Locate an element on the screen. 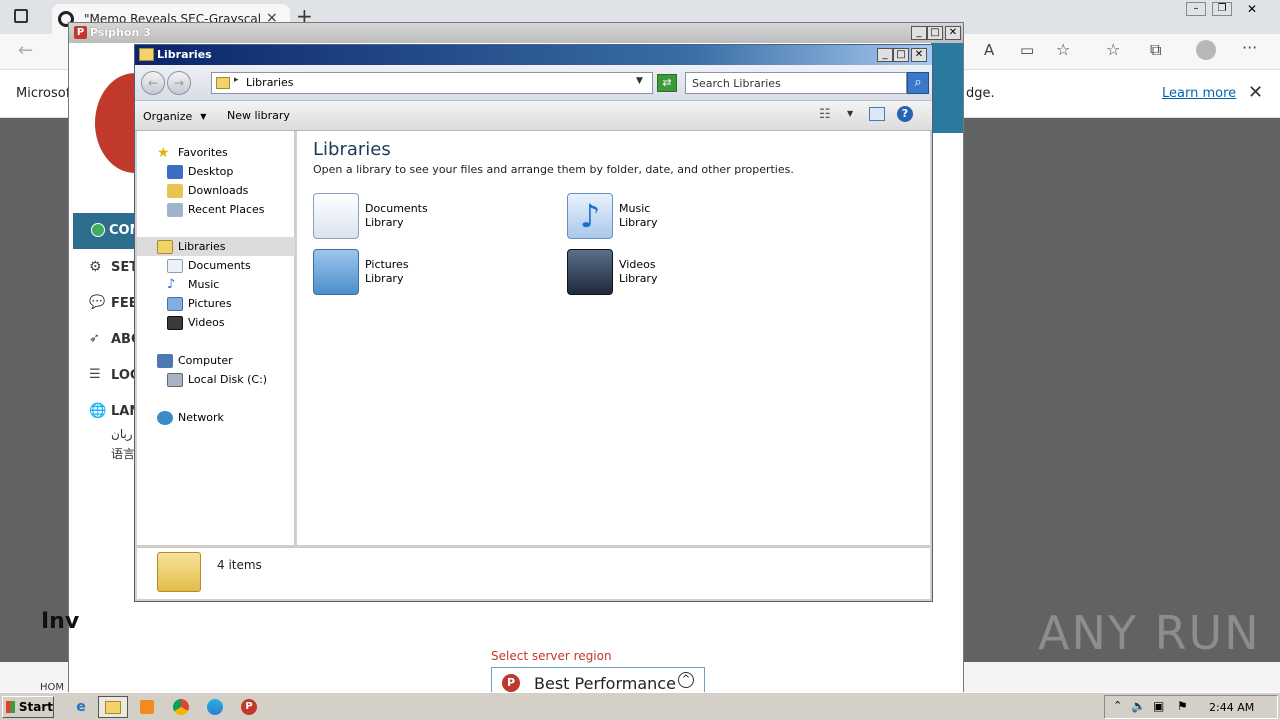 The width and height of the screenshot is (1280, 720). windows-logo-icon is located at coordinates (10, 707).